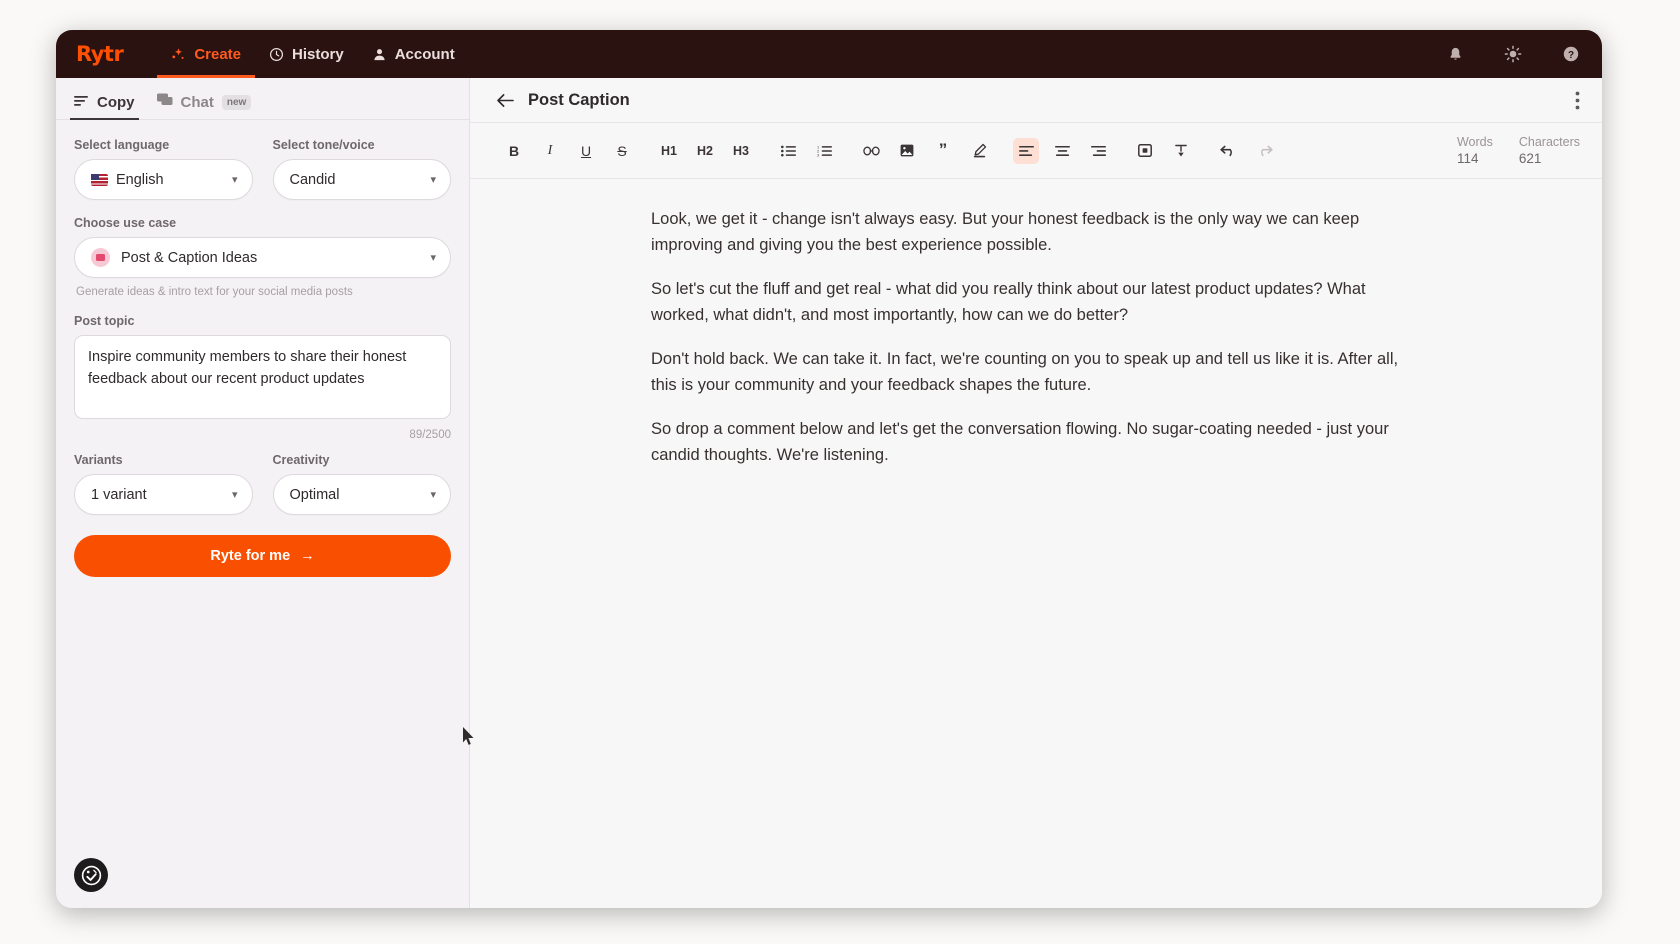 The width and height of the screenshot is (1680, 944). Describe the element at coordinates (550, 151) in the screenshot. I see `italic-button: I` at that location.